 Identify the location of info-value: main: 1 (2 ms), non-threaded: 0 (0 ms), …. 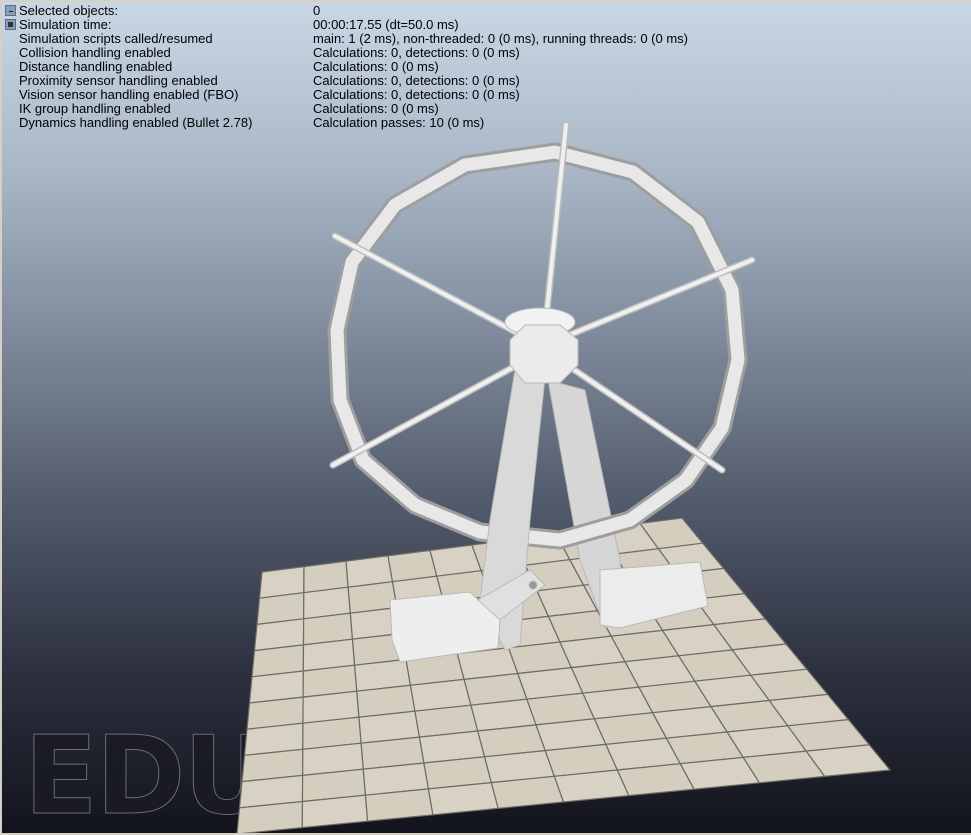
(500, 38).